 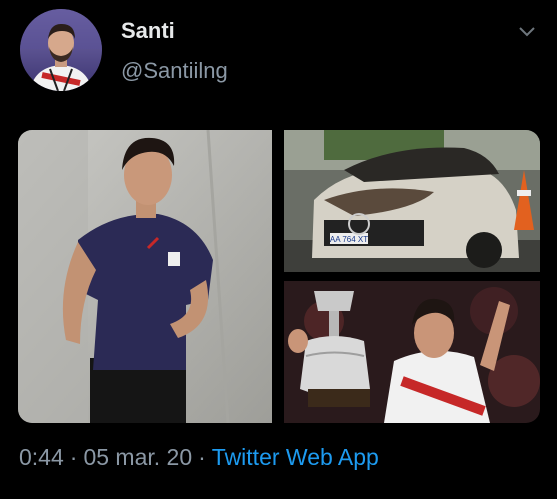 What do you see at coordinates (61, 50) in the screenshot?
I see `avatar` at bounding box center [61, 50].